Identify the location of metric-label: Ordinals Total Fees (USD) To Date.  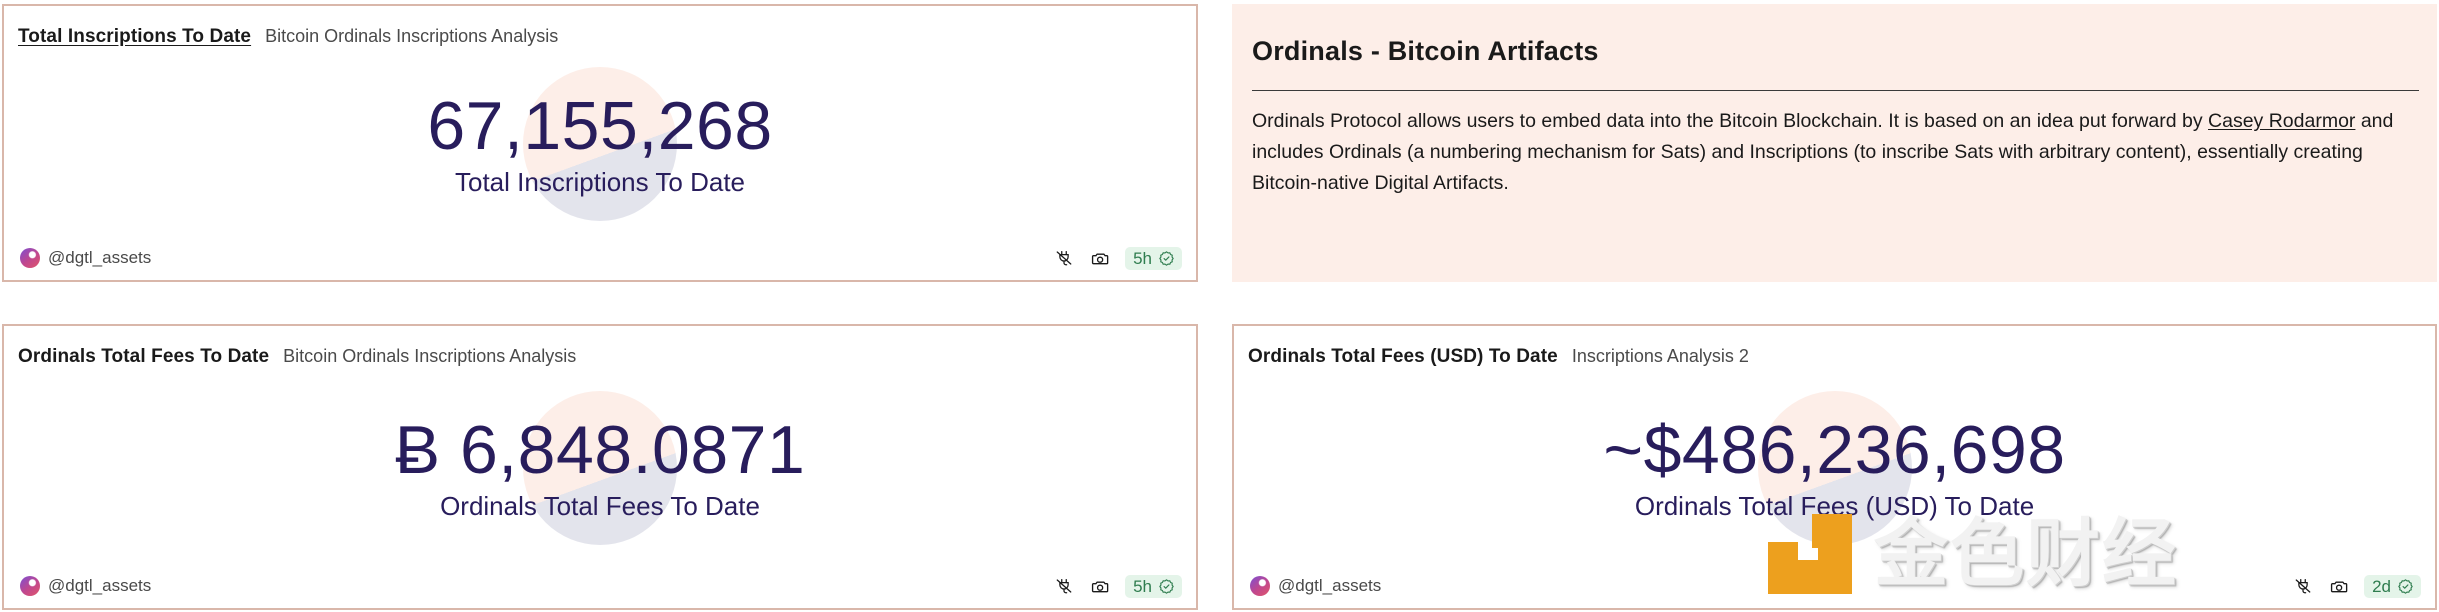
(1834, 506).